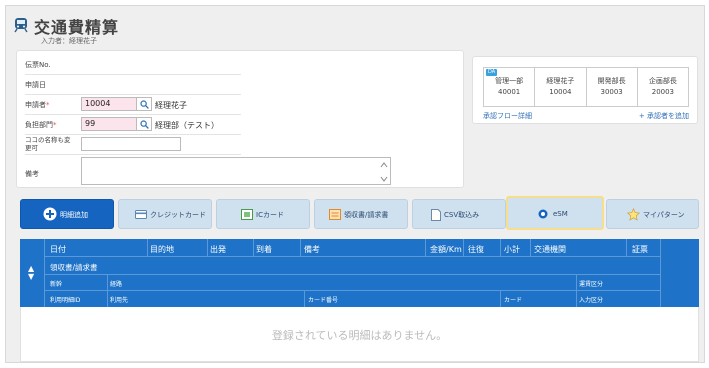  Describe the element at coordinates (31, 273) in the screenshot. I see `sort-toggle-icon: ▲ ▼` at that location.